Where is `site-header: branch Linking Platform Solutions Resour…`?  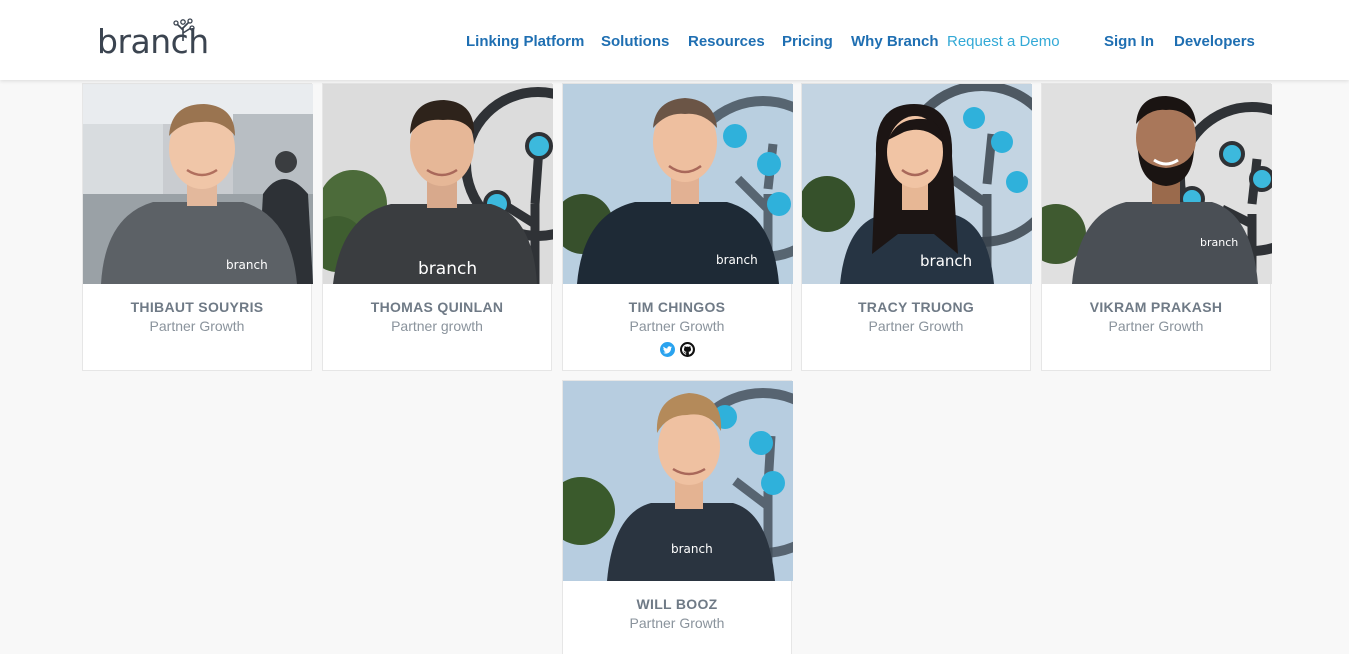 site-header: branch Linking Platform Solutions Resour… is located at coordinates (674, 40).